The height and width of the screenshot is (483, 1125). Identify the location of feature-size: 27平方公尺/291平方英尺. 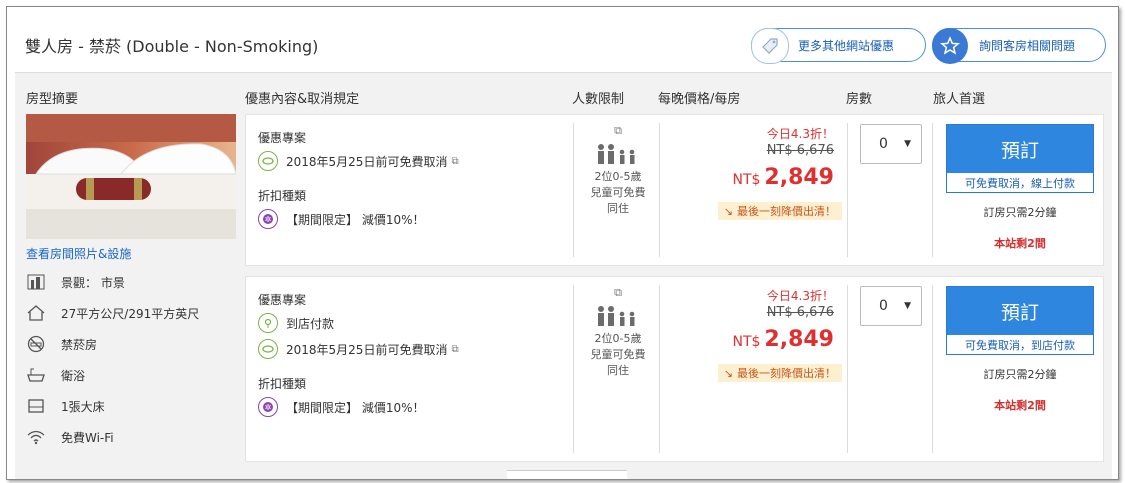
(112, 313).